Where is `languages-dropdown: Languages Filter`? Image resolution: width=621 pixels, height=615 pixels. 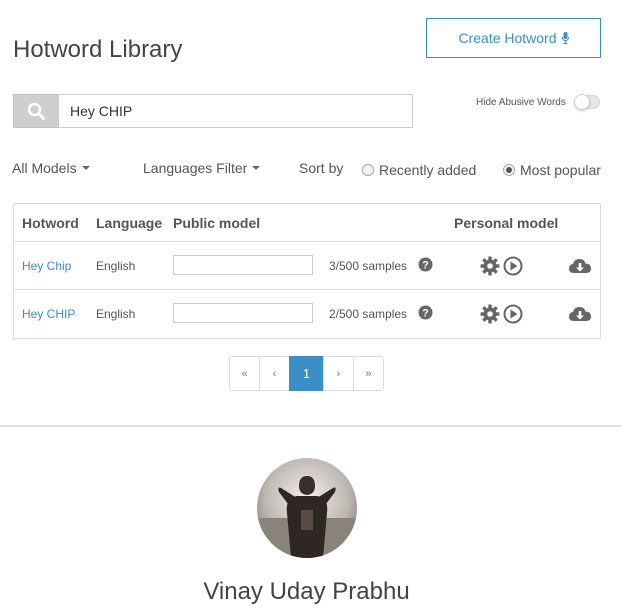
languages-dropdown: Languages Filter is located at coordinates (202, 168).